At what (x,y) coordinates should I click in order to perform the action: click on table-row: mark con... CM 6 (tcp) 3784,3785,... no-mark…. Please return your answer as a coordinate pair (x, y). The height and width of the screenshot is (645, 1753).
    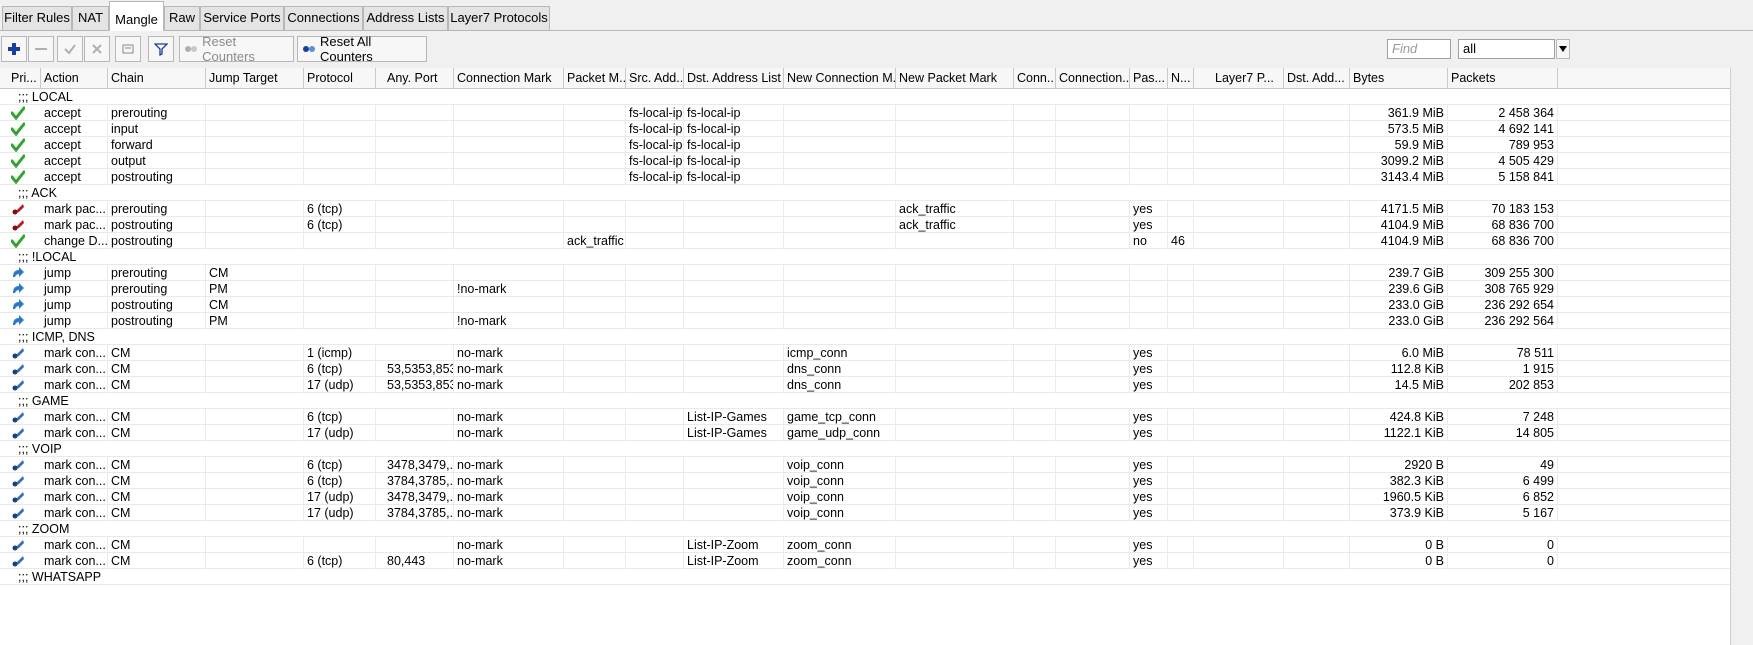
    Looking at the image, I should click on (865, 481).